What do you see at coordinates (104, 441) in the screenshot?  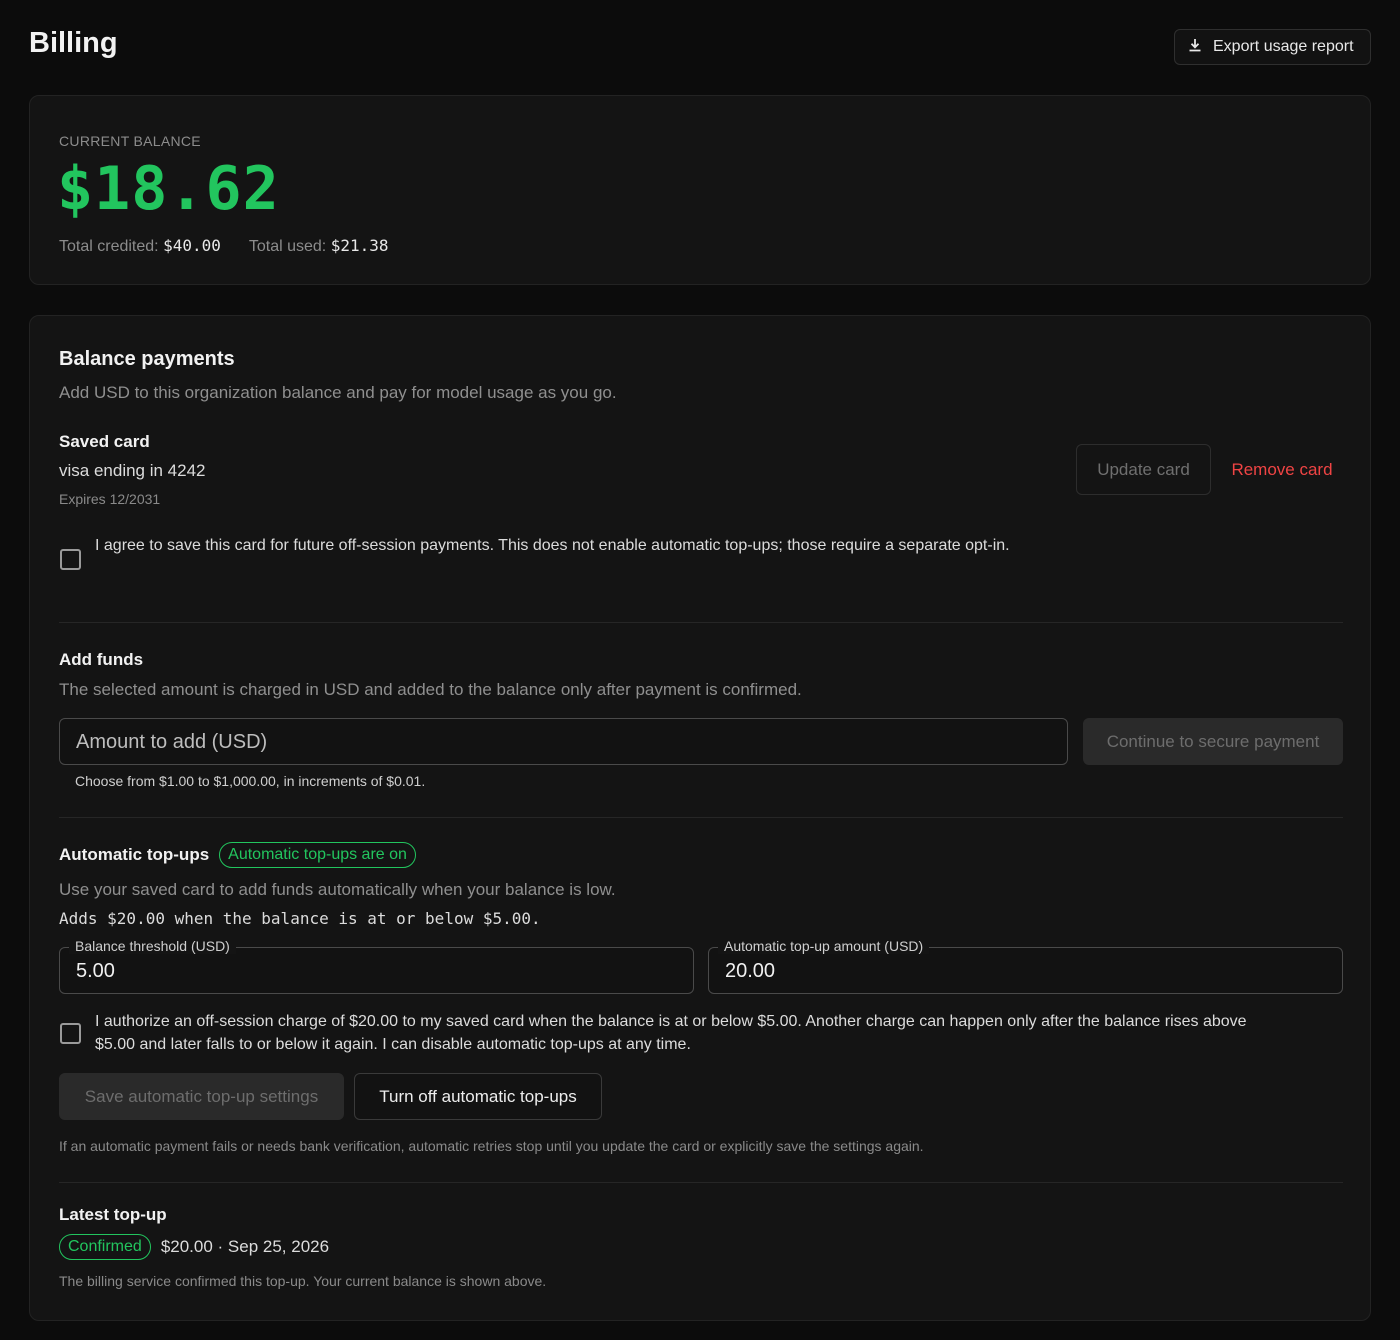 I see `saved-card-heading: Saved card` at bounding box center [104, 441].